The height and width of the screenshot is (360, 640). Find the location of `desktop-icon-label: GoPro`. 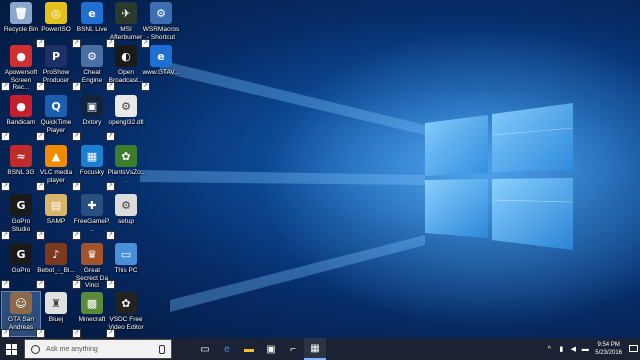

desktop-icon-label: GoPro is located at coordinates (21, 270).